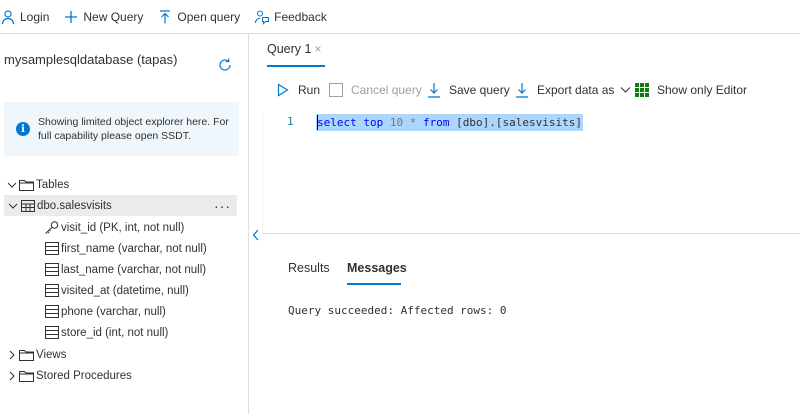 This screenshot has width=800, height=414. What do you see at coordinates (290, 121) in the screenshot?
I see `line-number: 1` at bounding box center [290, 121].